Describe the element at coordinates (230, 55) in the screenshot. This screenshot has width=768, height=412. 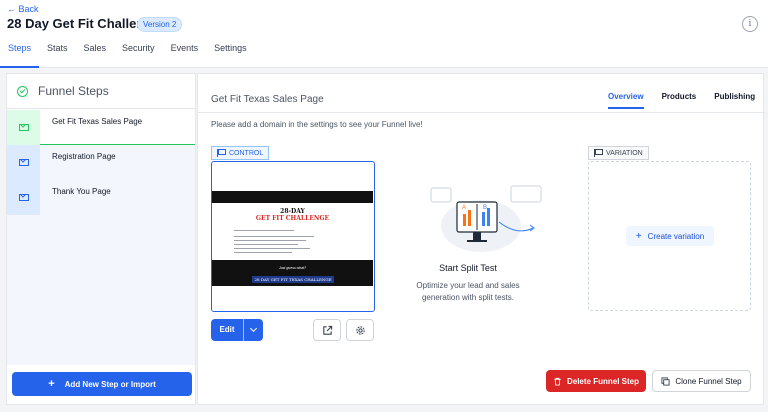
I see `tab-settings: Settings` at that location.